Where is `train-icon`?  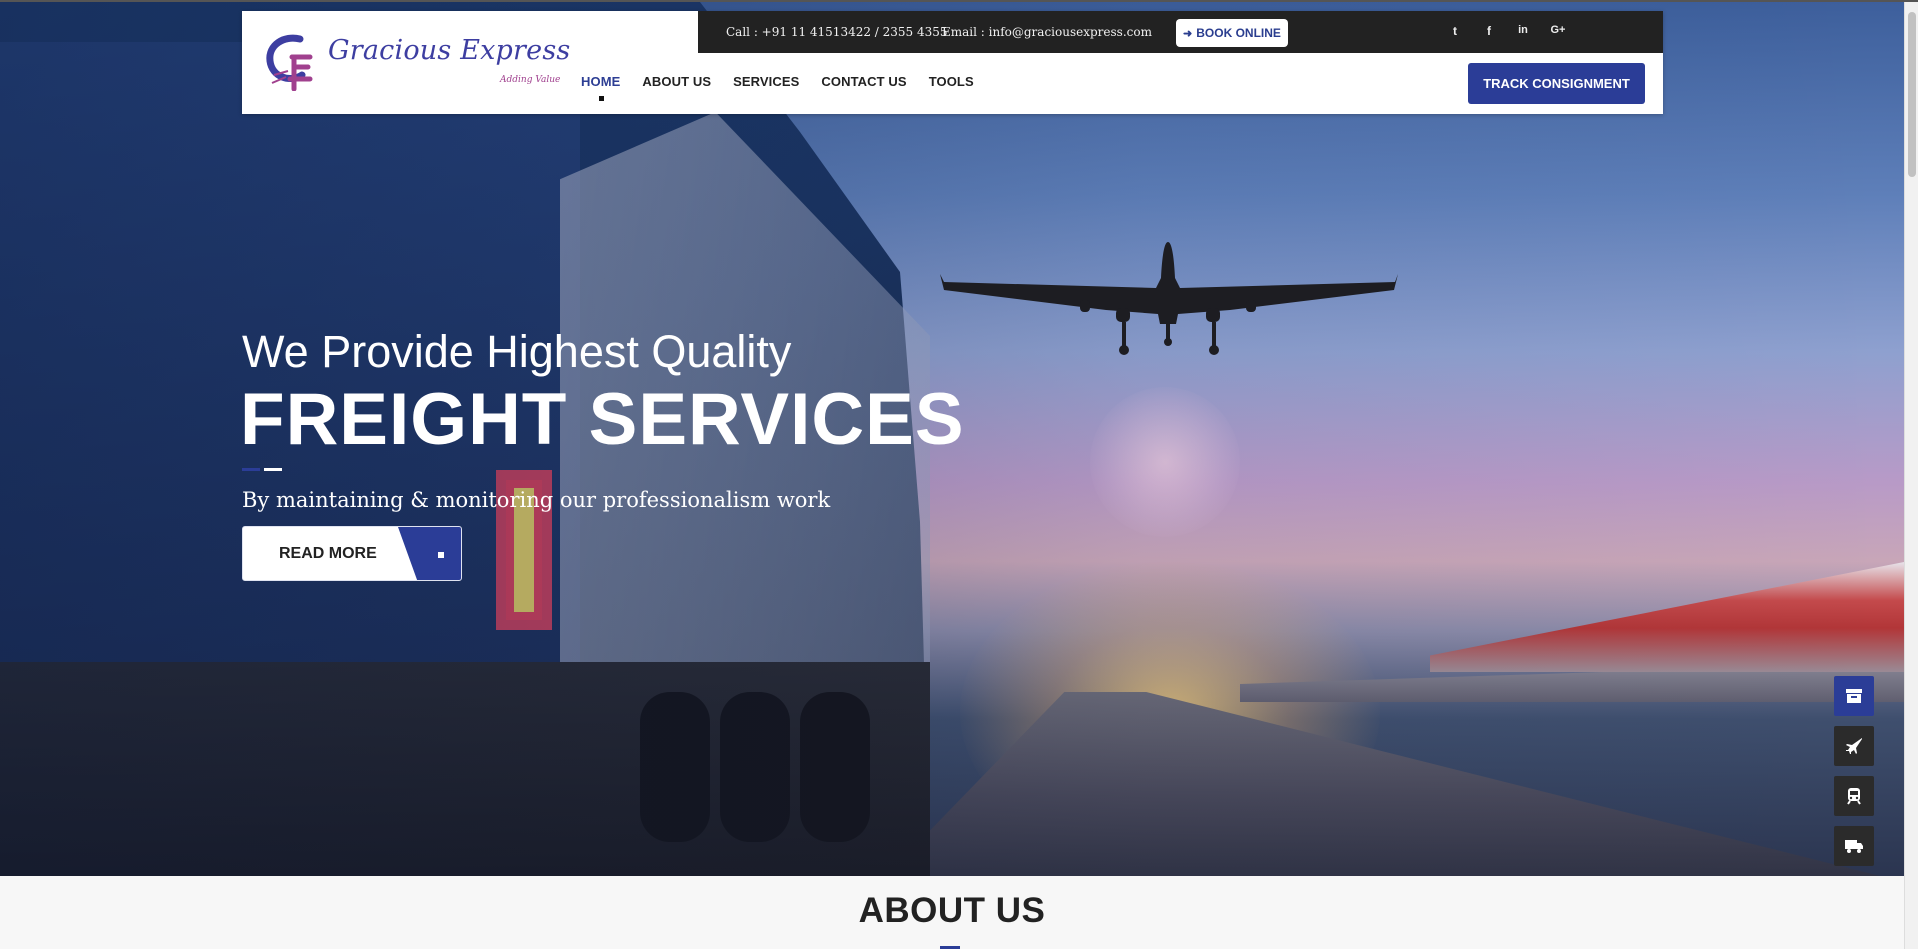
train-icon is located at coordinates (1854, 796).